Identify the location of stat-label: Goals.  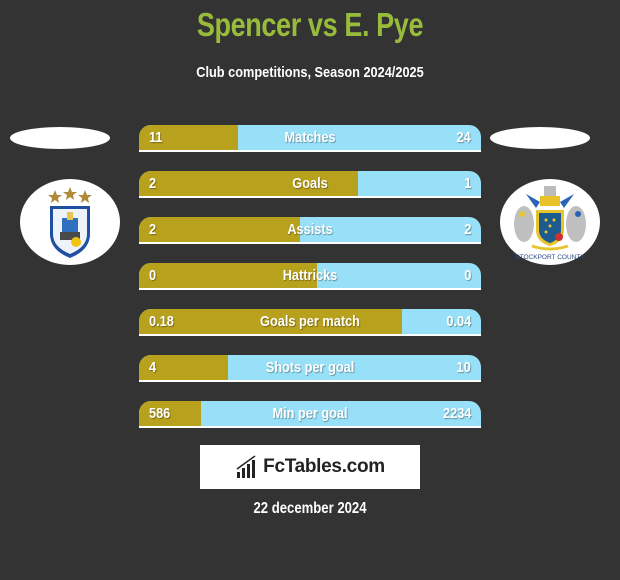
(310, 183).